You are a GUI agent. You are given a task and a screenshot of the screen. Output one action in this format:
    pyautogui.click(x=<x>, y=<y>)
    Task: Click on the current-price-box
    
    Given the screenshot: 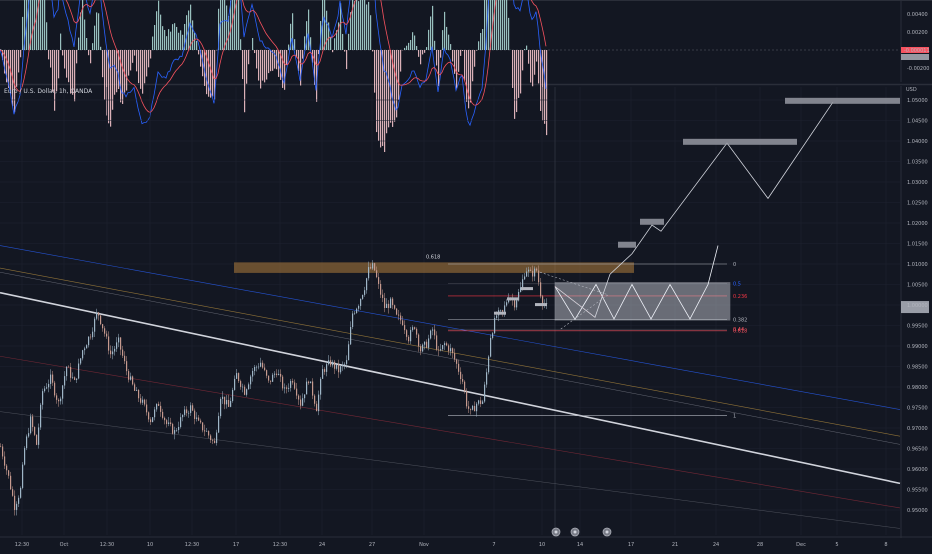 What is the action you would take?
    pyautogui.click(x=915, y=307)
    